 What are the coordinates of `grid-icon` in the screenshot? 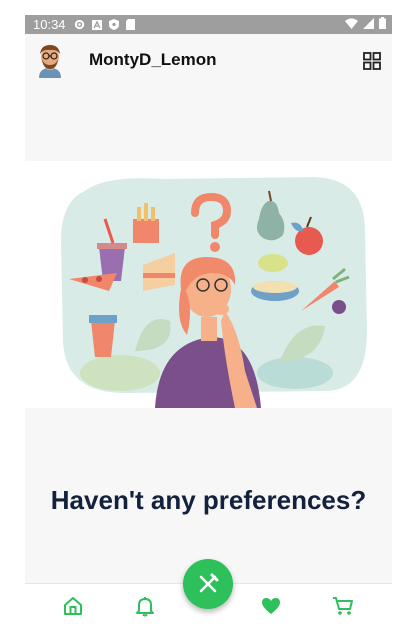 It's located at (372, 61).